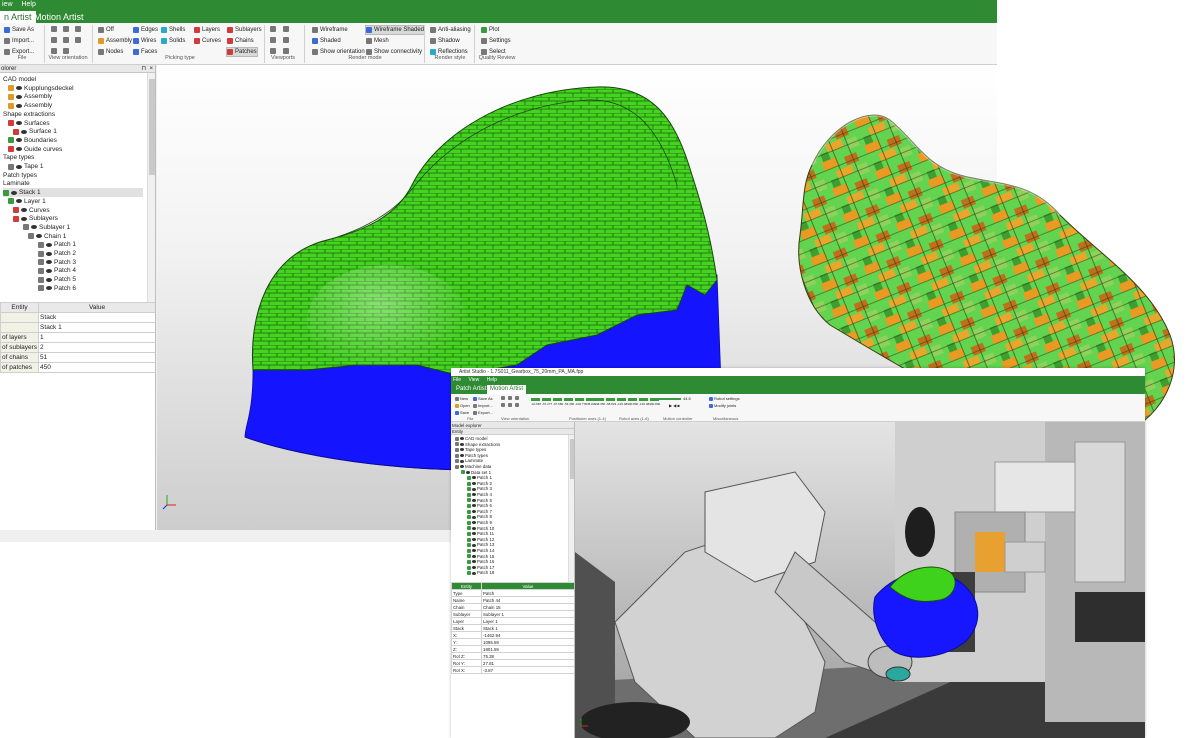  Describe the element at coordinates (547, 402) in the screenshot. I see `axis-slider: -67.277` at that location.